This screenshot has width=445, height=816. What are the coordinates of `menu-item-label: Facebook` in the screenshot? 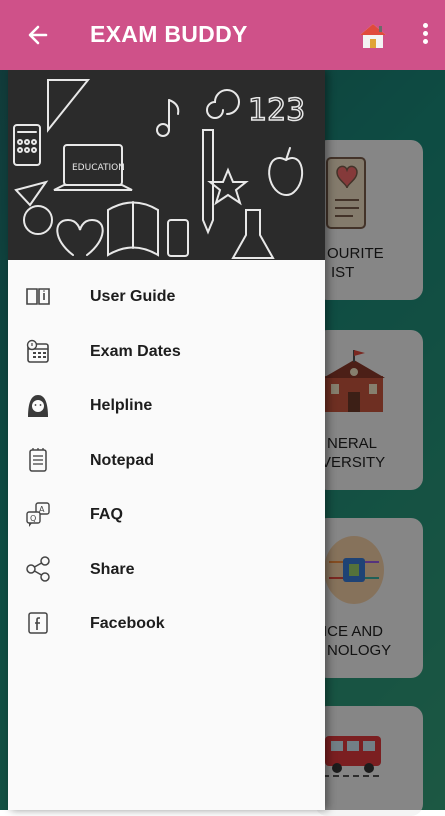 It's located at (127, 623).